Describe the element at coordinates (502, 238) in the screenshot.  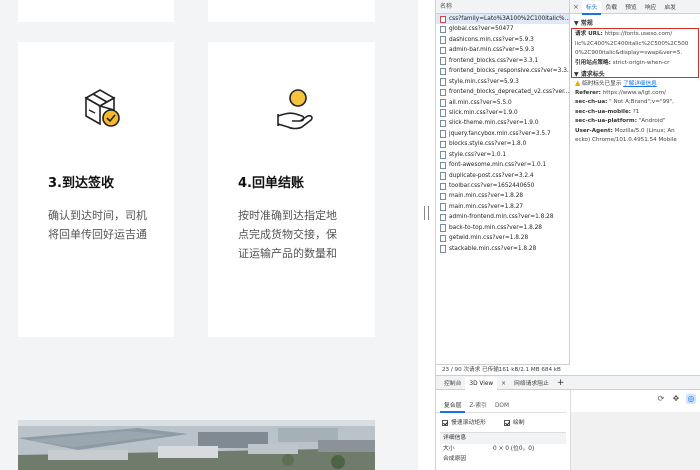
I see `request-row: getwid.min.css?ver=1.8.28` at that location.